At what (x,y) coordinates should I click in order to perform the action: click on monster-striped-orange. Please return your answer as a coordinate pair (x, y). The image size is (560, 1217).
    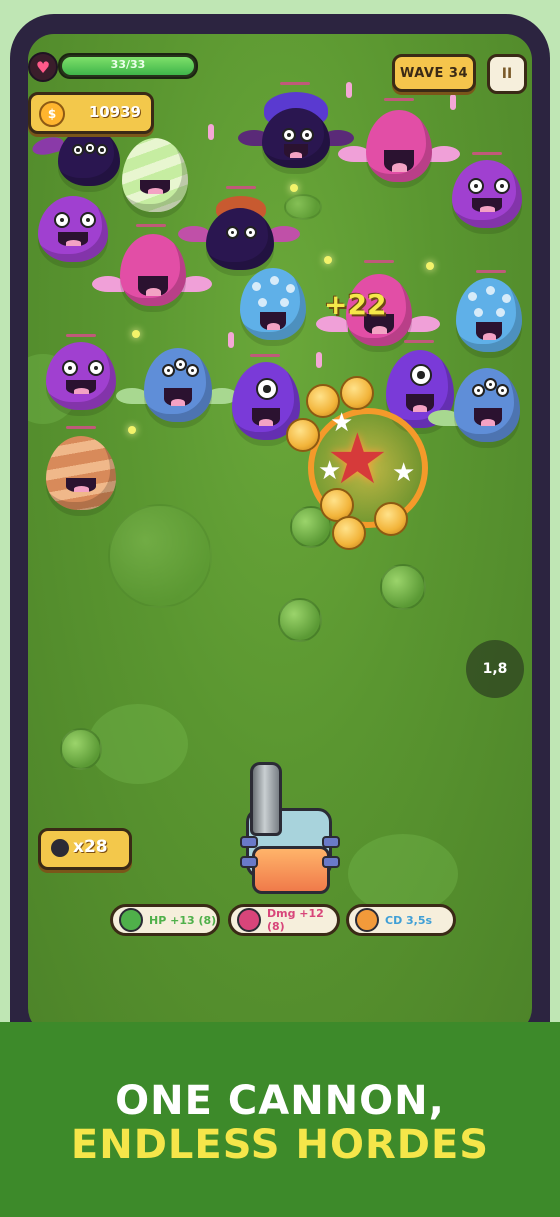
    Looking at the image, I should click on (82, 470).